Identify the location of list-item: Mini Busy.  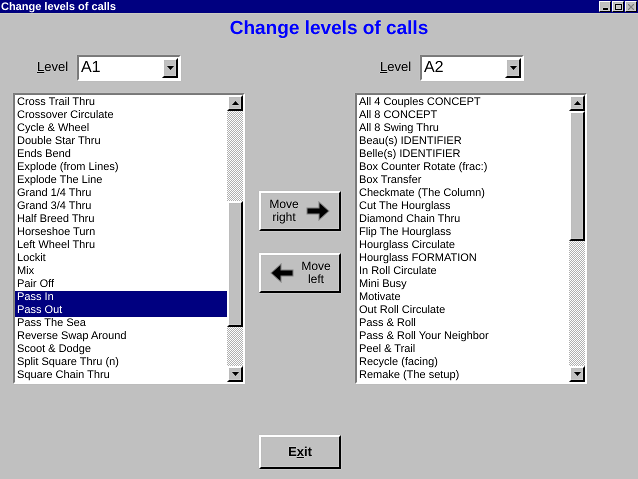
(463, 284).